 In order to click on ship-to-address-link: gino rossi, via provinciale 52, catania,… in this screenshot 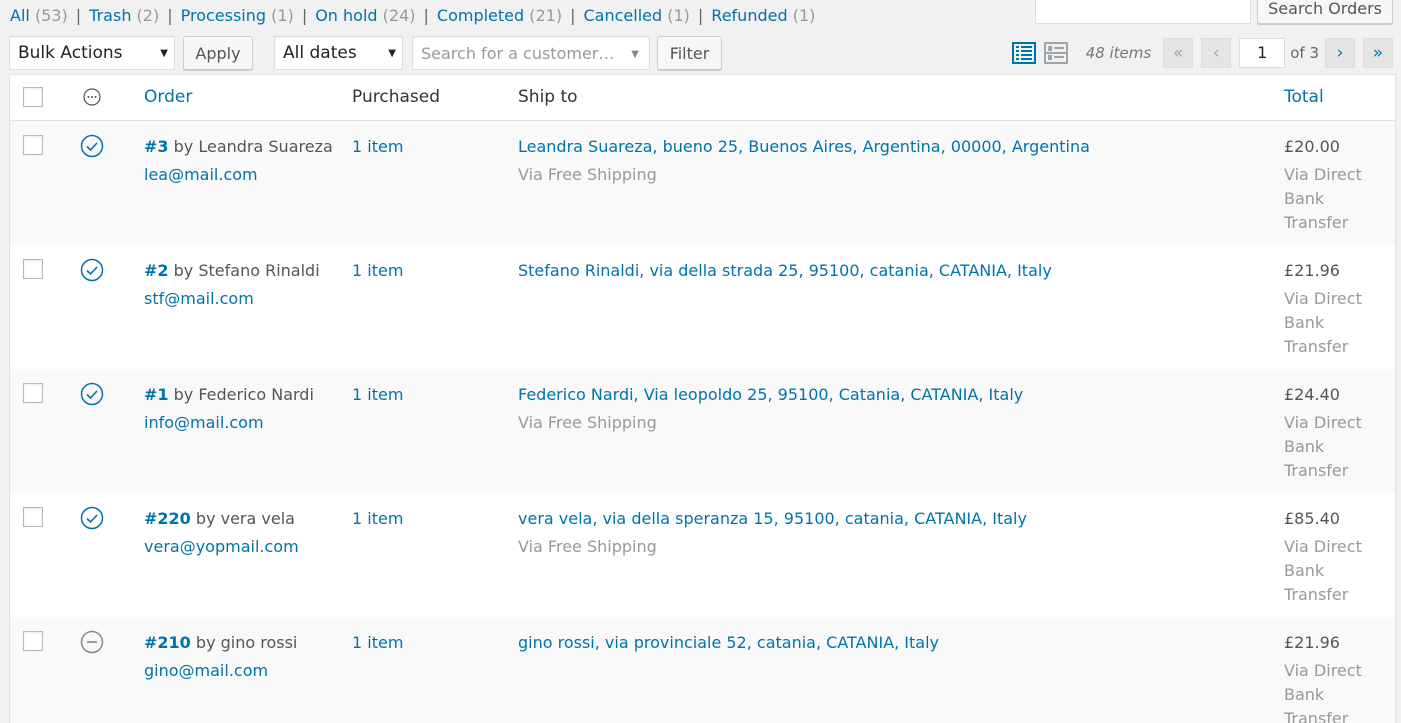, I will do `click(728, 642)`.